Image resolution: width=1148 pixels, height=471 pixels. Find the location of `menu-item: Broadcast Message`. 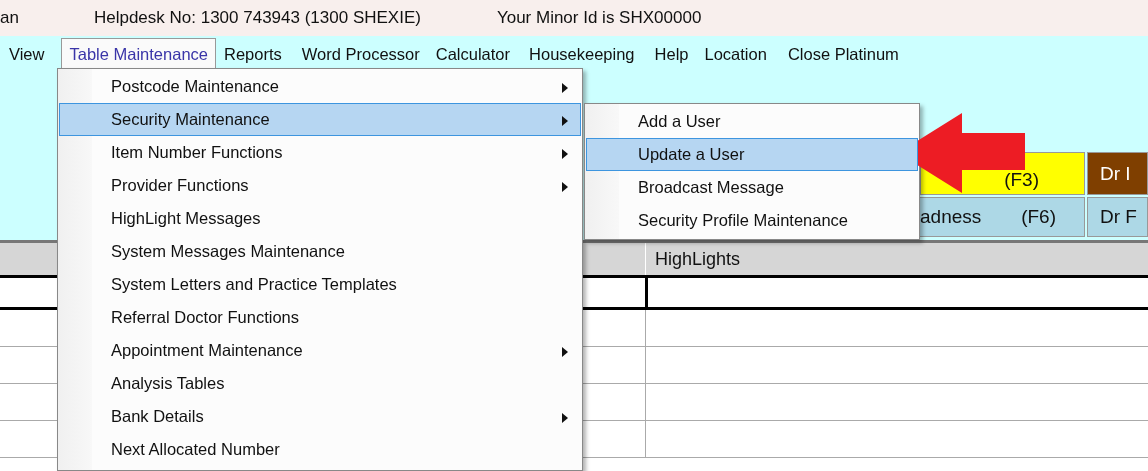

menu-item: Broadcast Message is located at coordinates (752, 187).